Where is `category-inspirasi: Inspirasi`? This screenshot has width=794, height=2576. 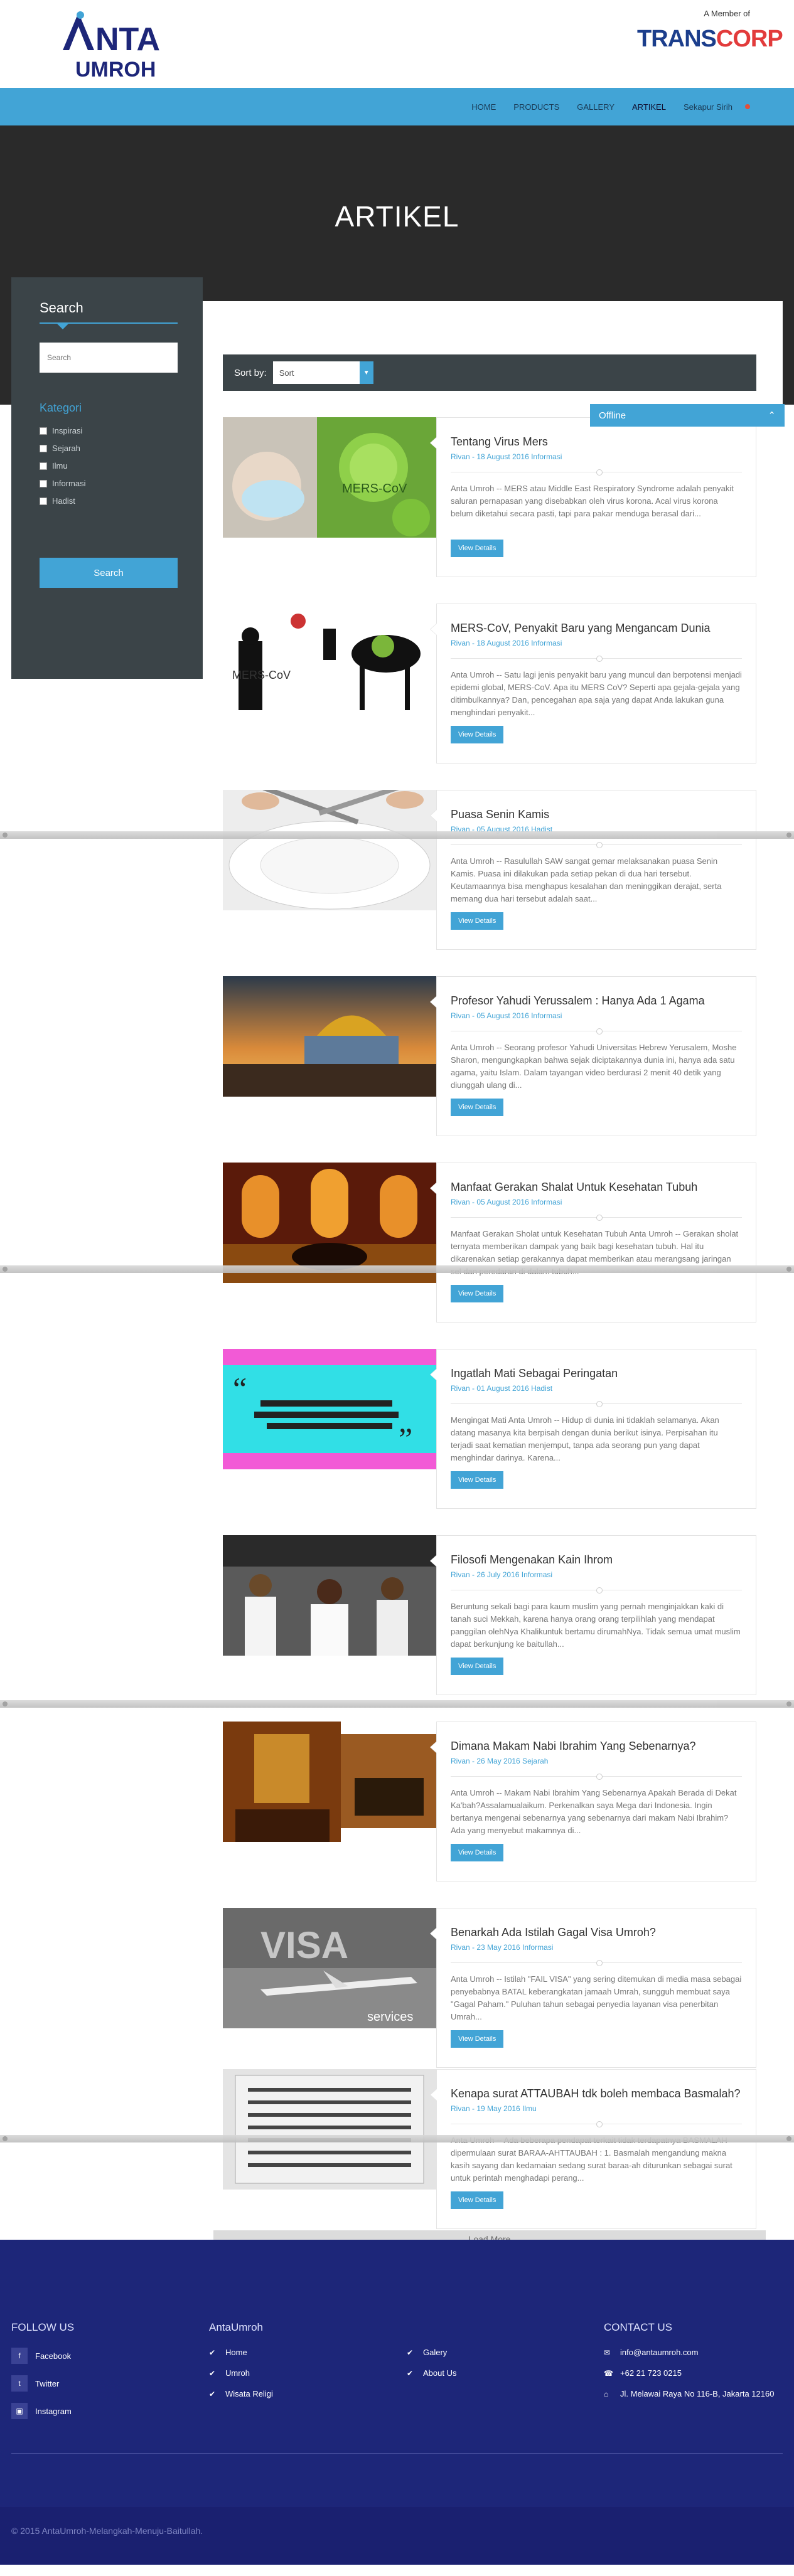
category-inspirasi: Inspirasi is located at coordinates (107, 431).